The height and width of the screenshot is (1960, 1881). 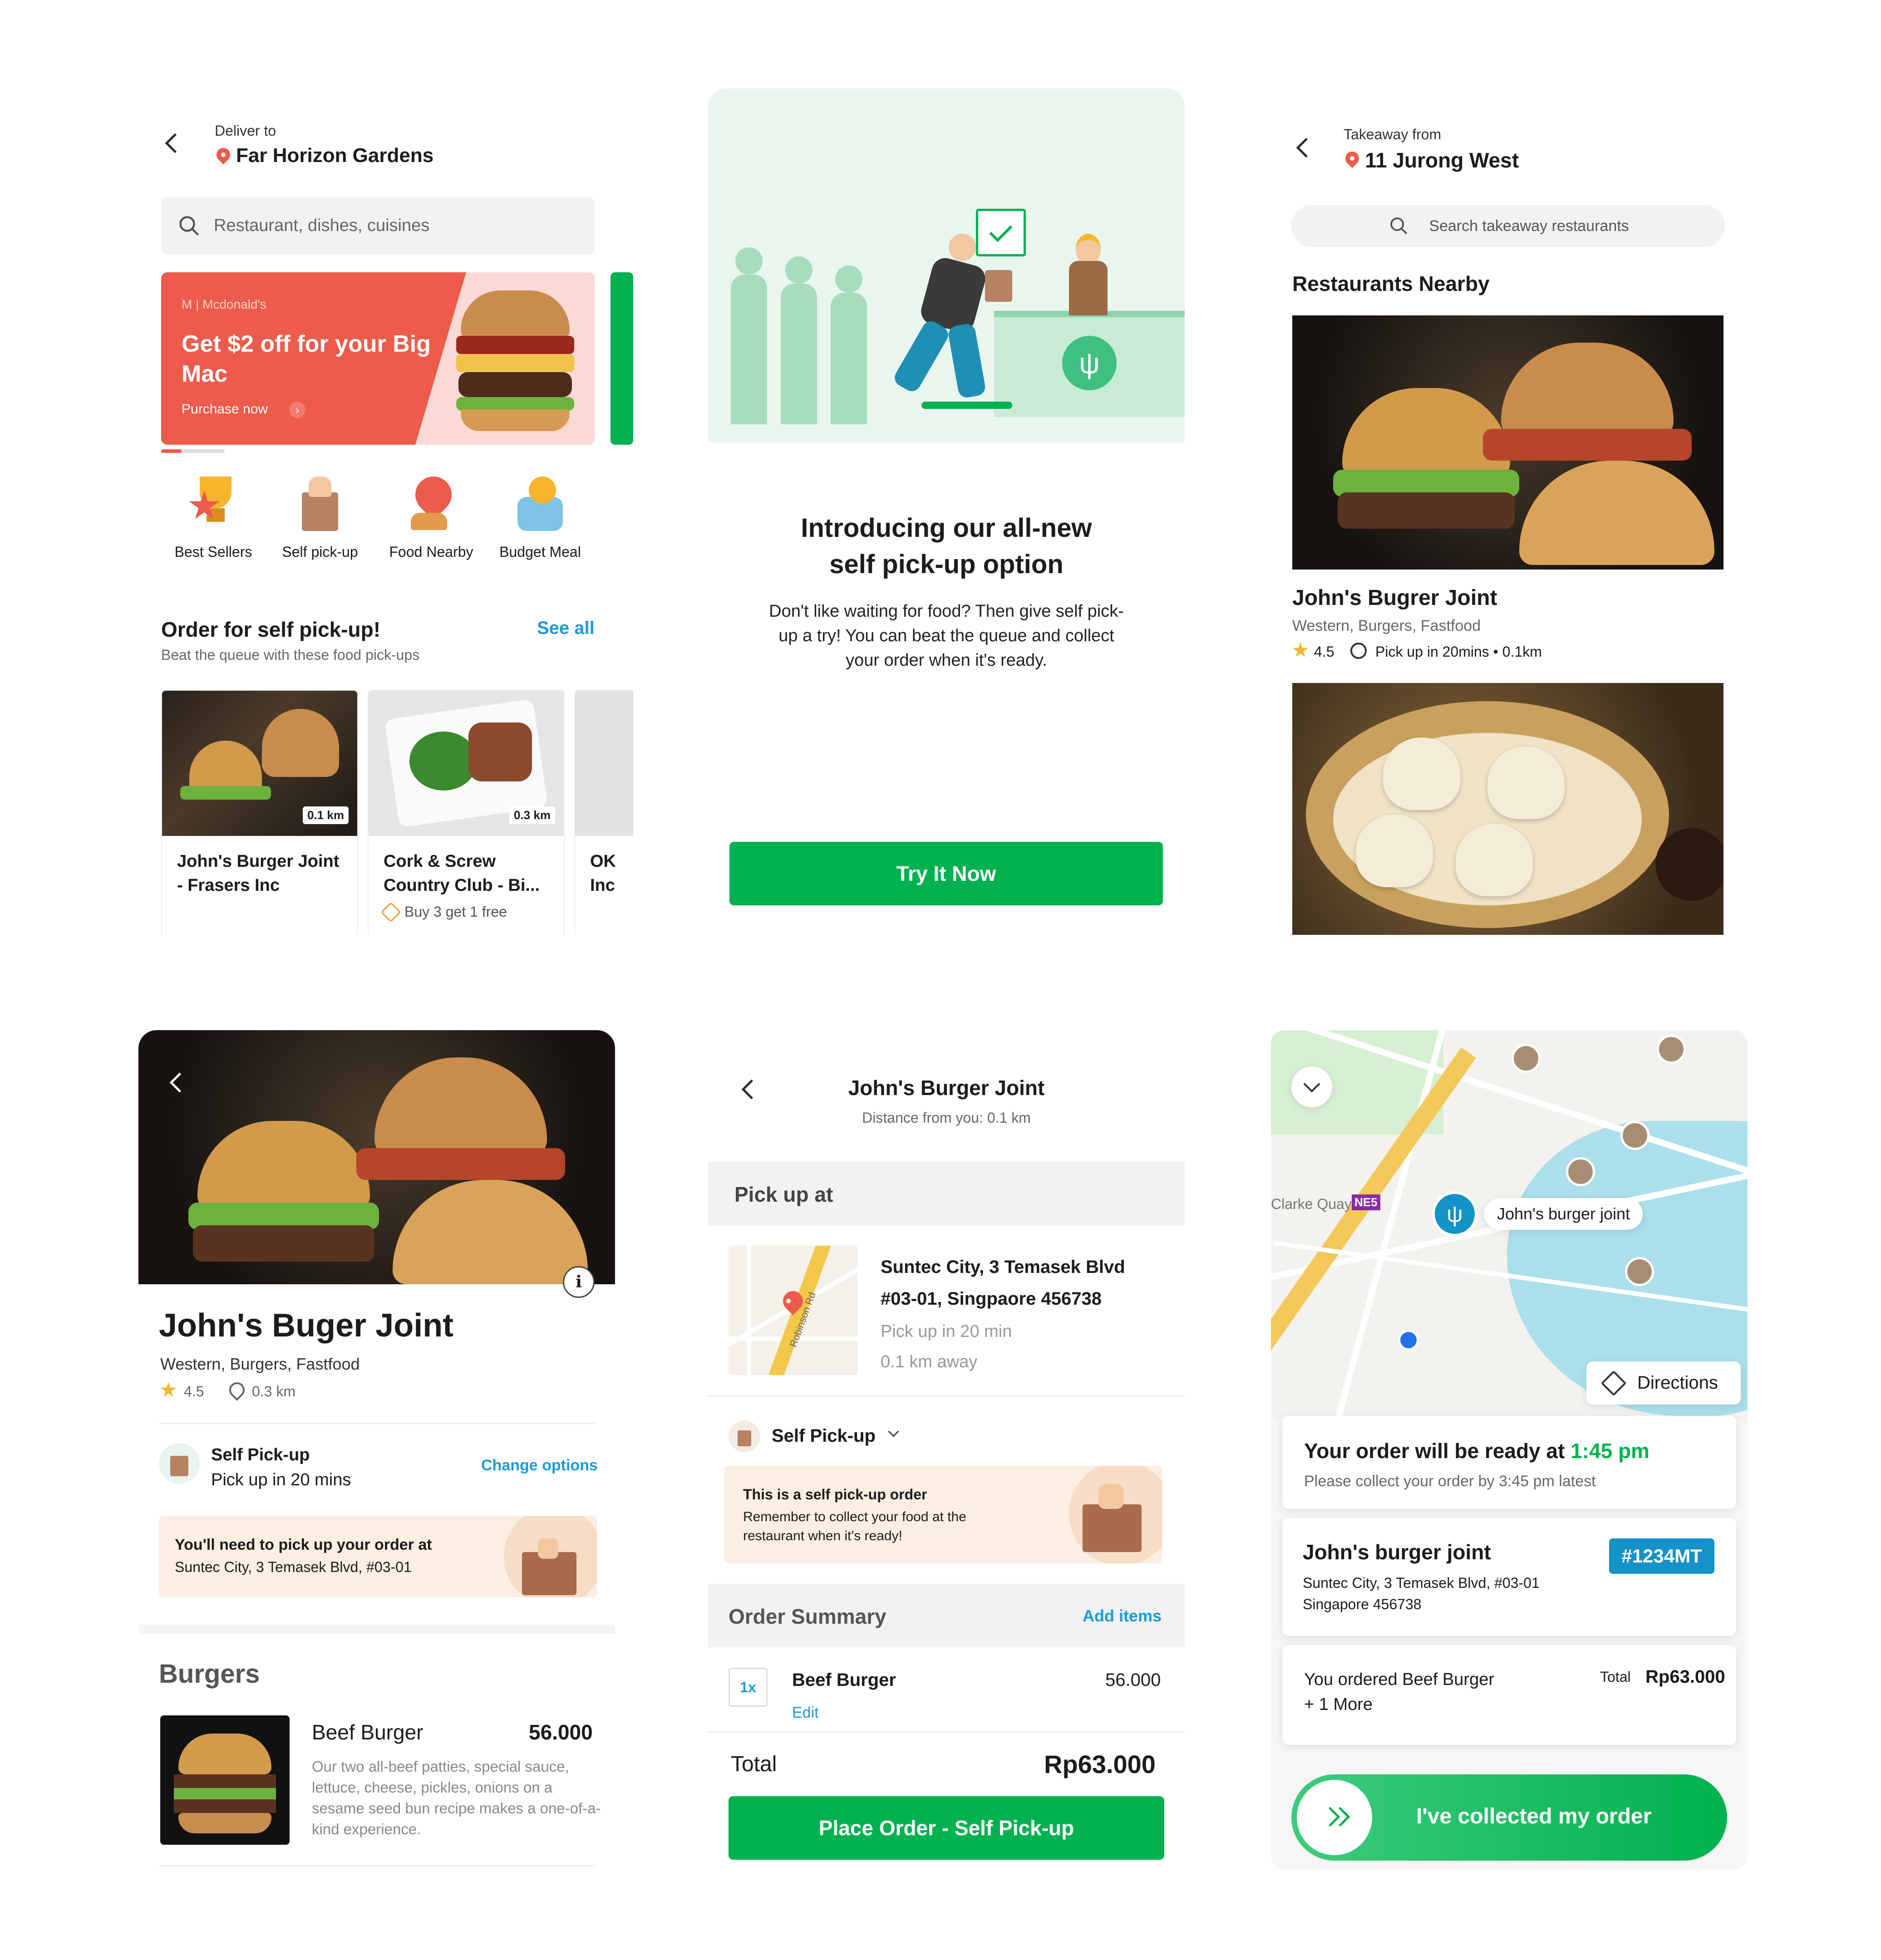 What do you see at coordinates (1122, 1616) in the screenshot?
I see `add-items-link: Add items` at bounding box center [1122, 1616].